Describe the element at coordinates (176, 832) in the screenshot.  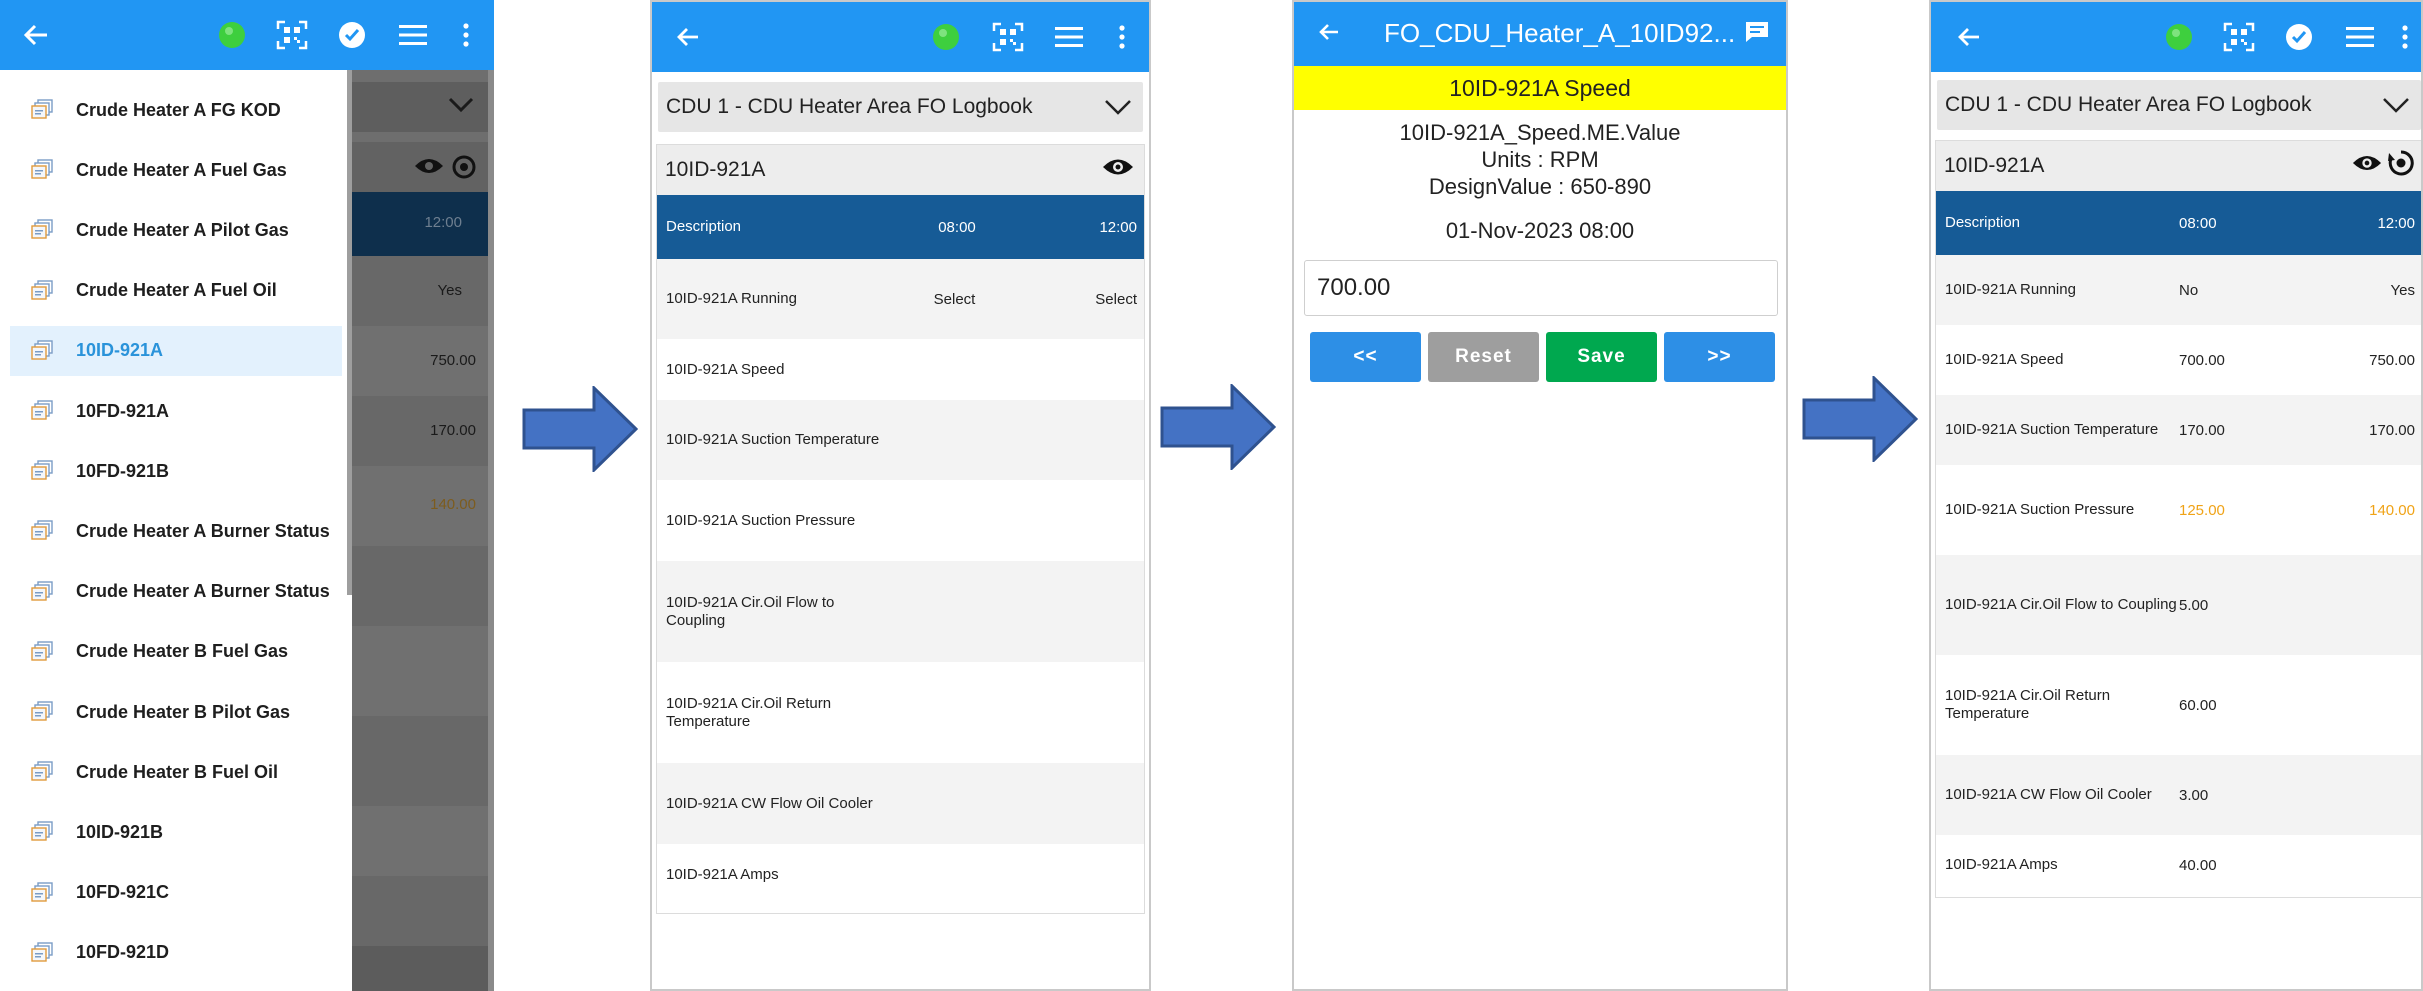
I see `drawer-item: 10ID-921B` at that location.